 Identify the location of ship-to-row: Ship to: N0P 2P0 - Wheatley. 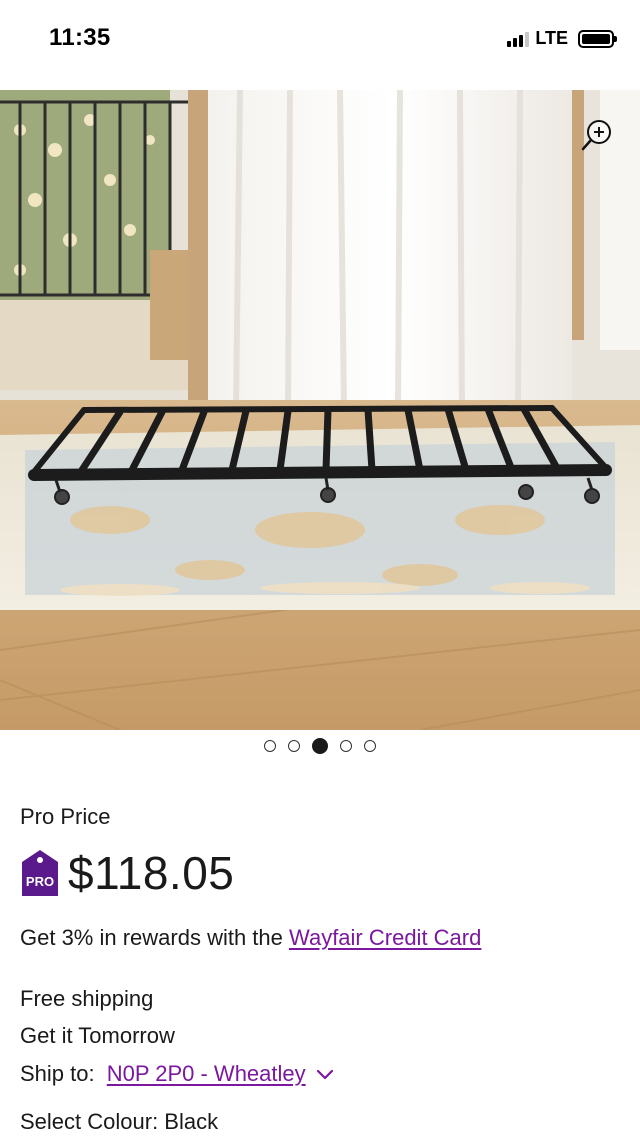
(177, 1074).